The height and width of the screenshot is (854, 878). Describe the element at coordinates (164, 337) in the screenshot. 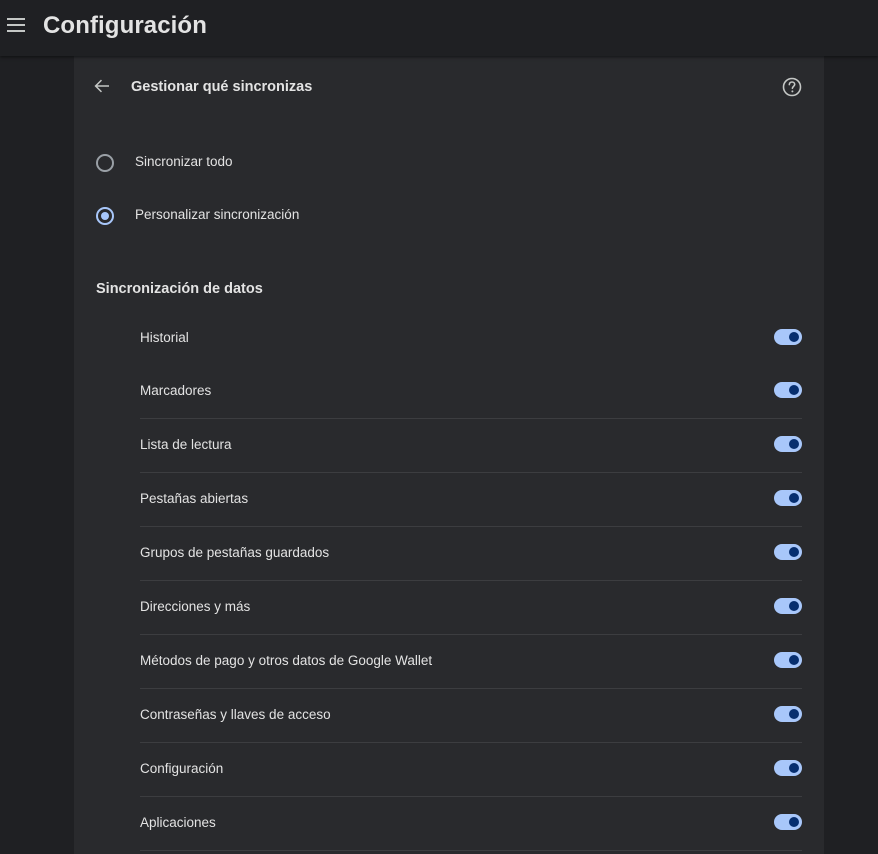

I see `sync-item-label: Historial` at that location.